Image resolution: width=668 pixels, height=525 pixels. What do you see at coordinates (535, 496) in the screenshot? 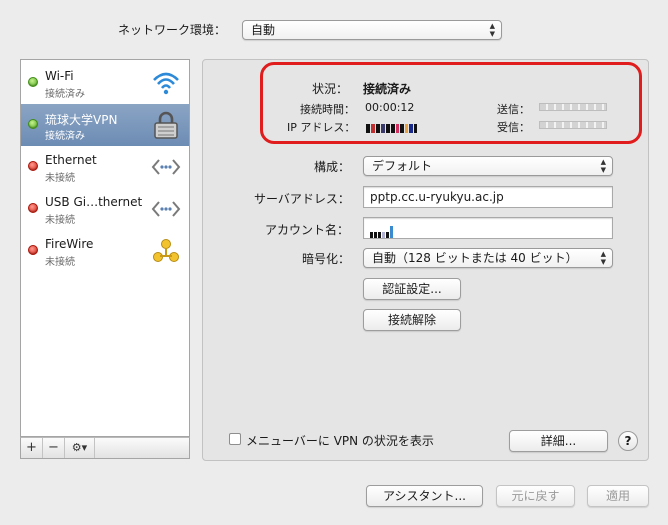
I see `revert-button: 元に戻す` at bounding box center [535, 496].